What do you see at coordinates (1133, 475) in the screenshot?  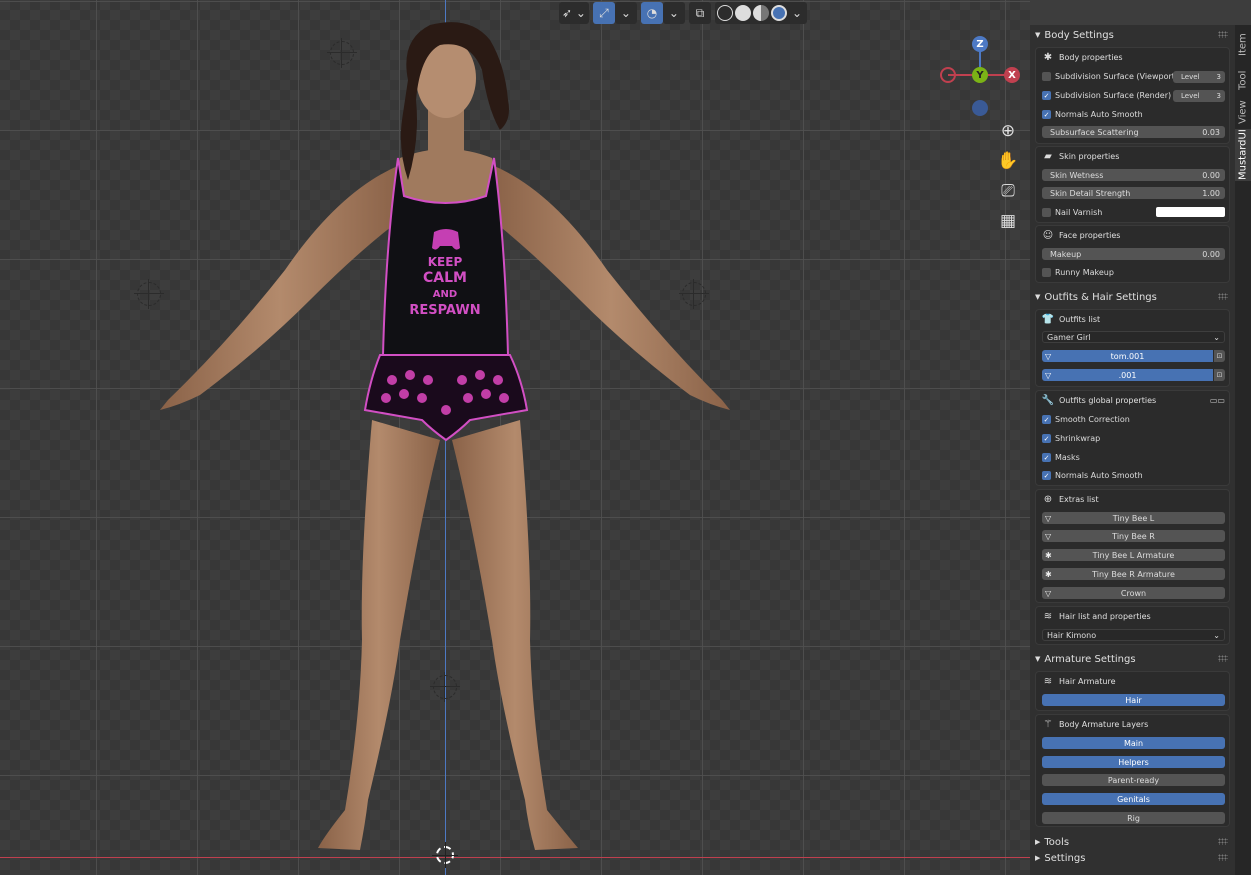 I see `outfit-normals-row: ✓ Normals Auto Smooth` at bounding box center [1133, 475].